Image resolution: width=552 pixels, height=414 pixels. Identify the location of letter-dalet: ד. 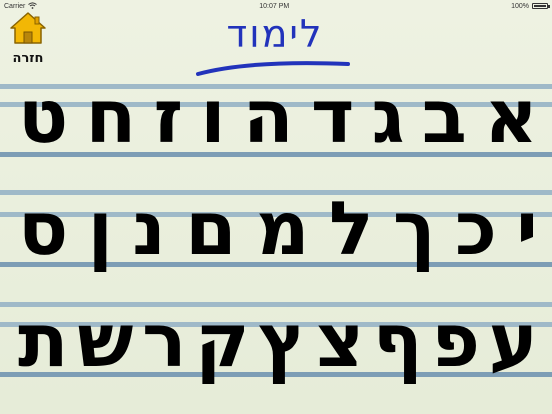
(333, 117).